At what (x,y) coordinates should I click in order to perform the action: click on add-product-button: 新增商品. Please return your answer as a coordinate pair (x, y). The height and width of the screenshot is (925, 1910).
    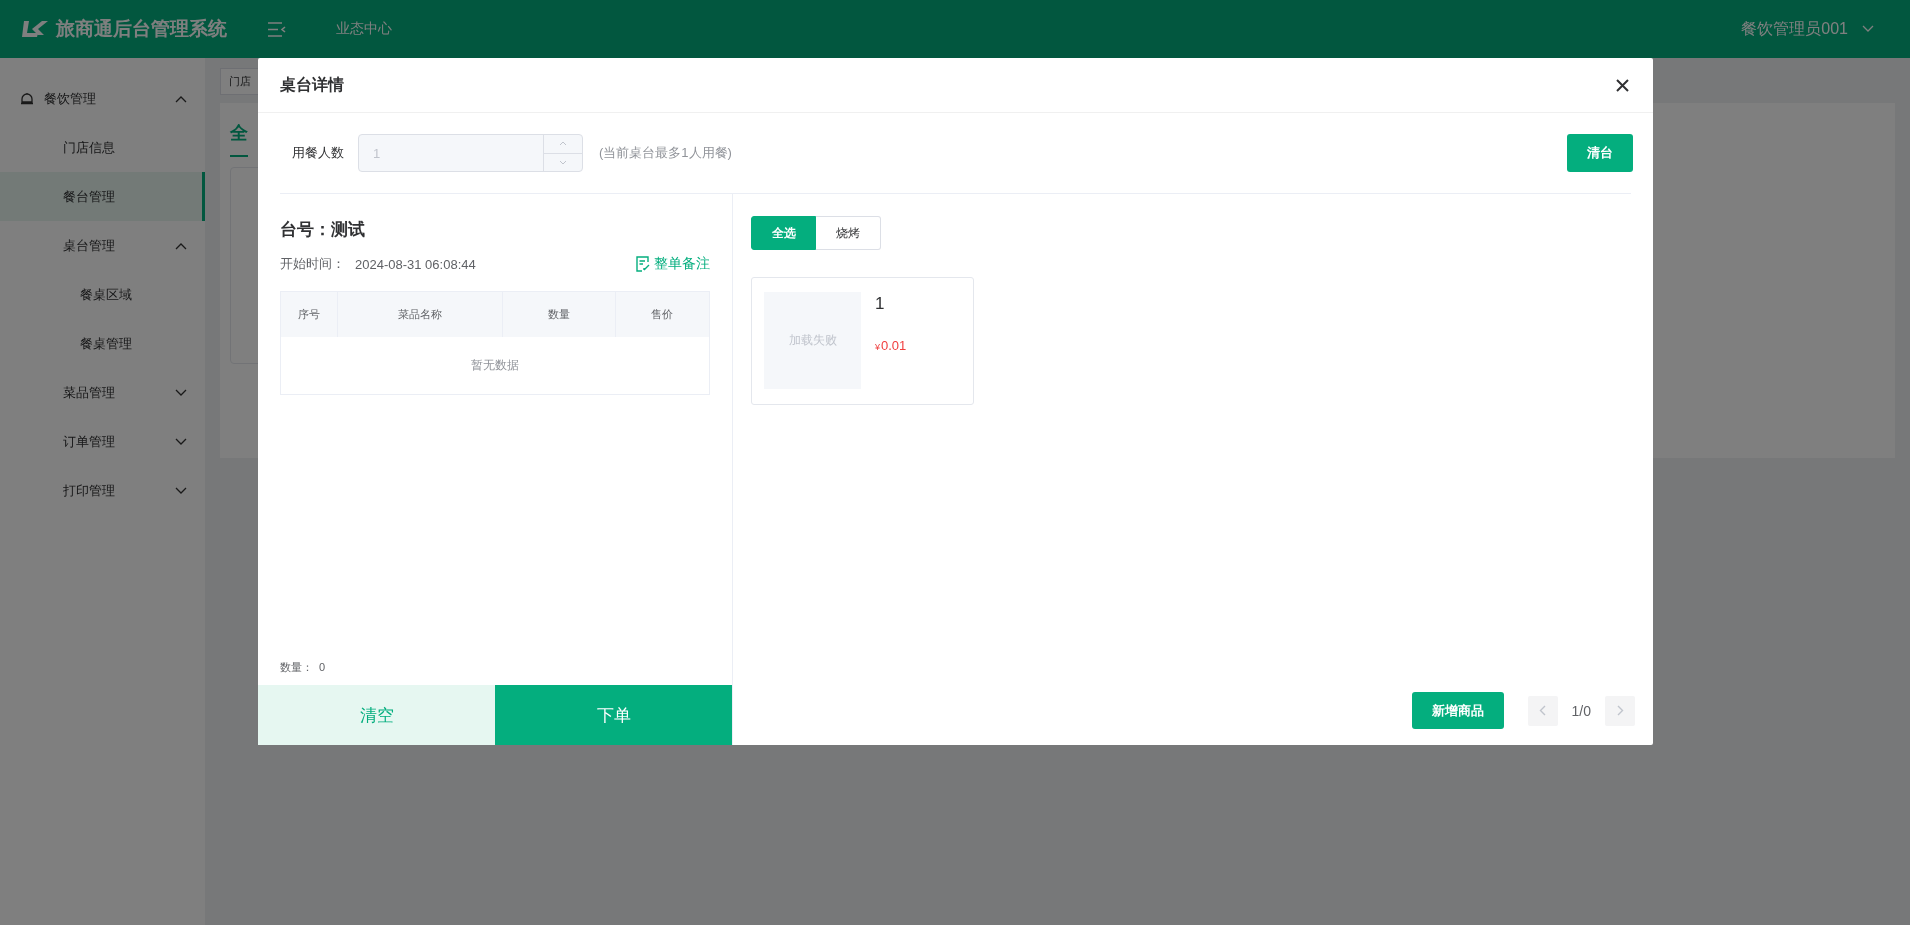
    Looking at the image, I should click on (1457, 710).